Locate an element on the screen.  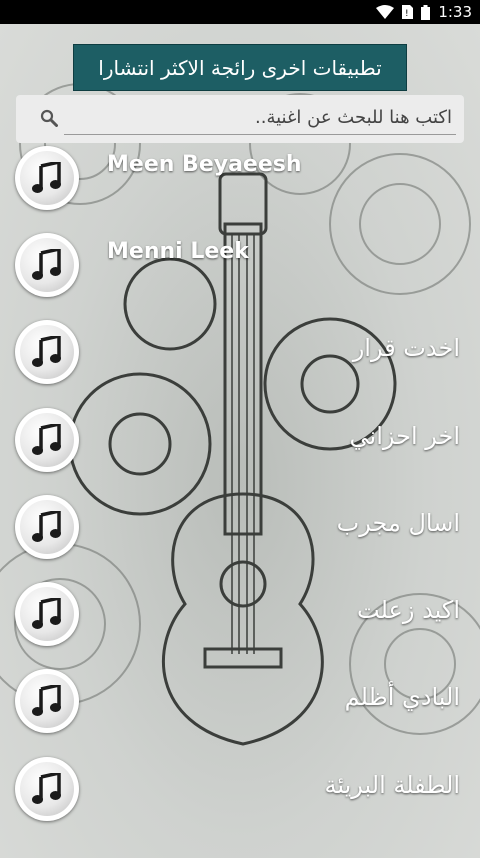
song-title: Meen Beyaeesh is located at coordinates (204, 164).